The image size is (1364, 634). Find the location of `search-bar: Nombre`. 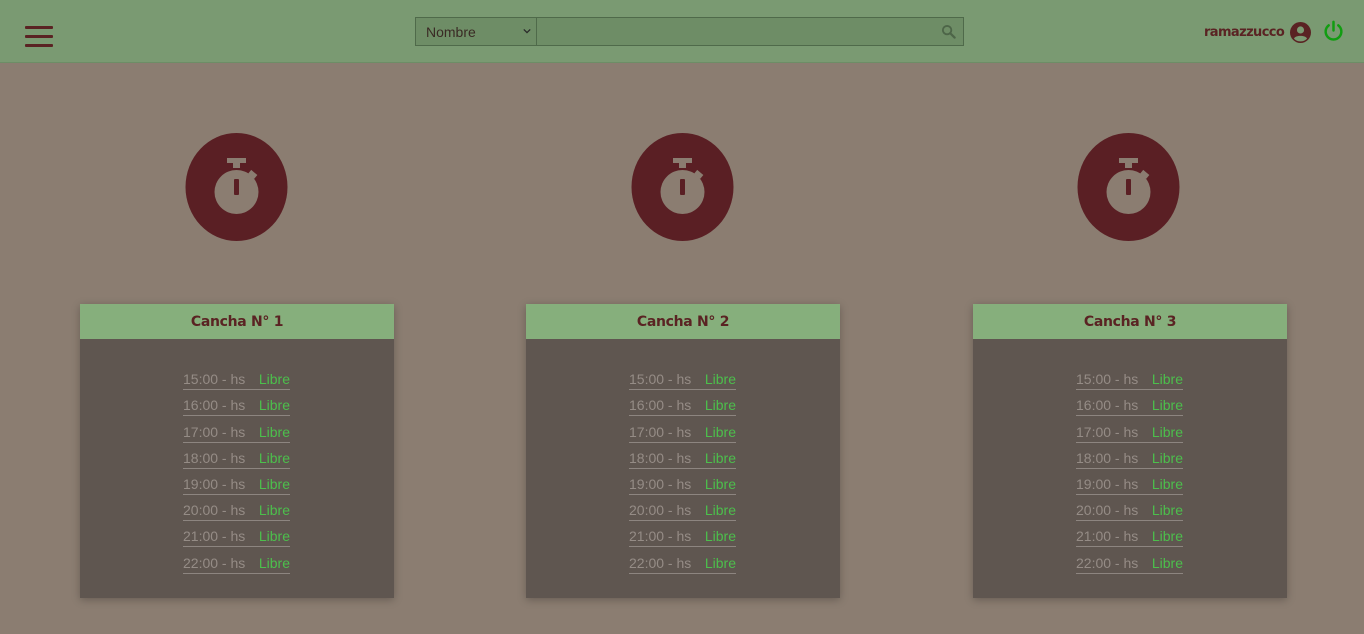

search-bar: Nombre is located at coordinates (689, 31).